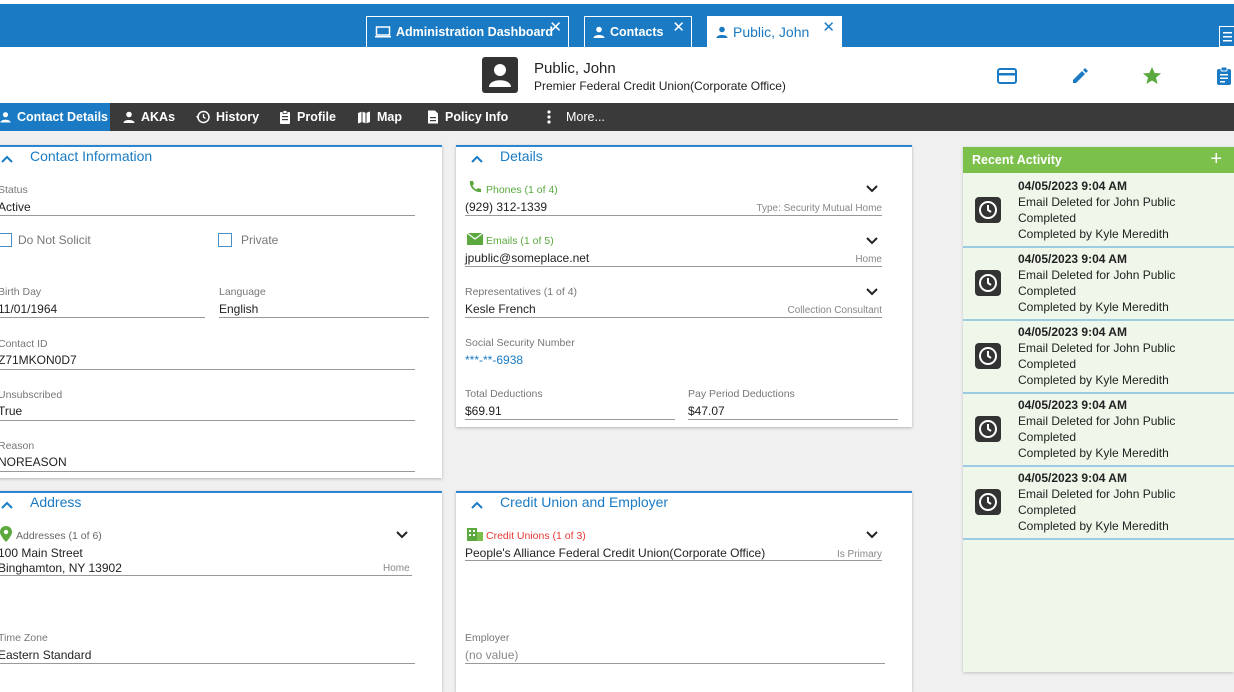 Image resolution: width=1234 pixels, height=692 pixels. I want to click on list-icon, so click(1227, 37).